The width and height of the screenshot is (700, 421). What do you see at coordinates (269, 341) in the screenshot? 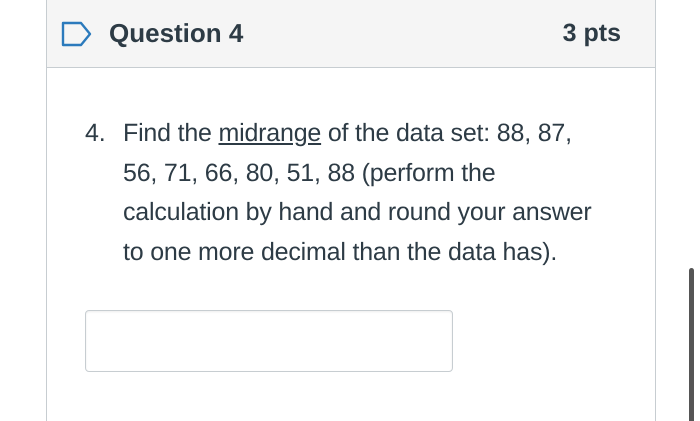
I see `answer-field` at bounding box center [269, 341].